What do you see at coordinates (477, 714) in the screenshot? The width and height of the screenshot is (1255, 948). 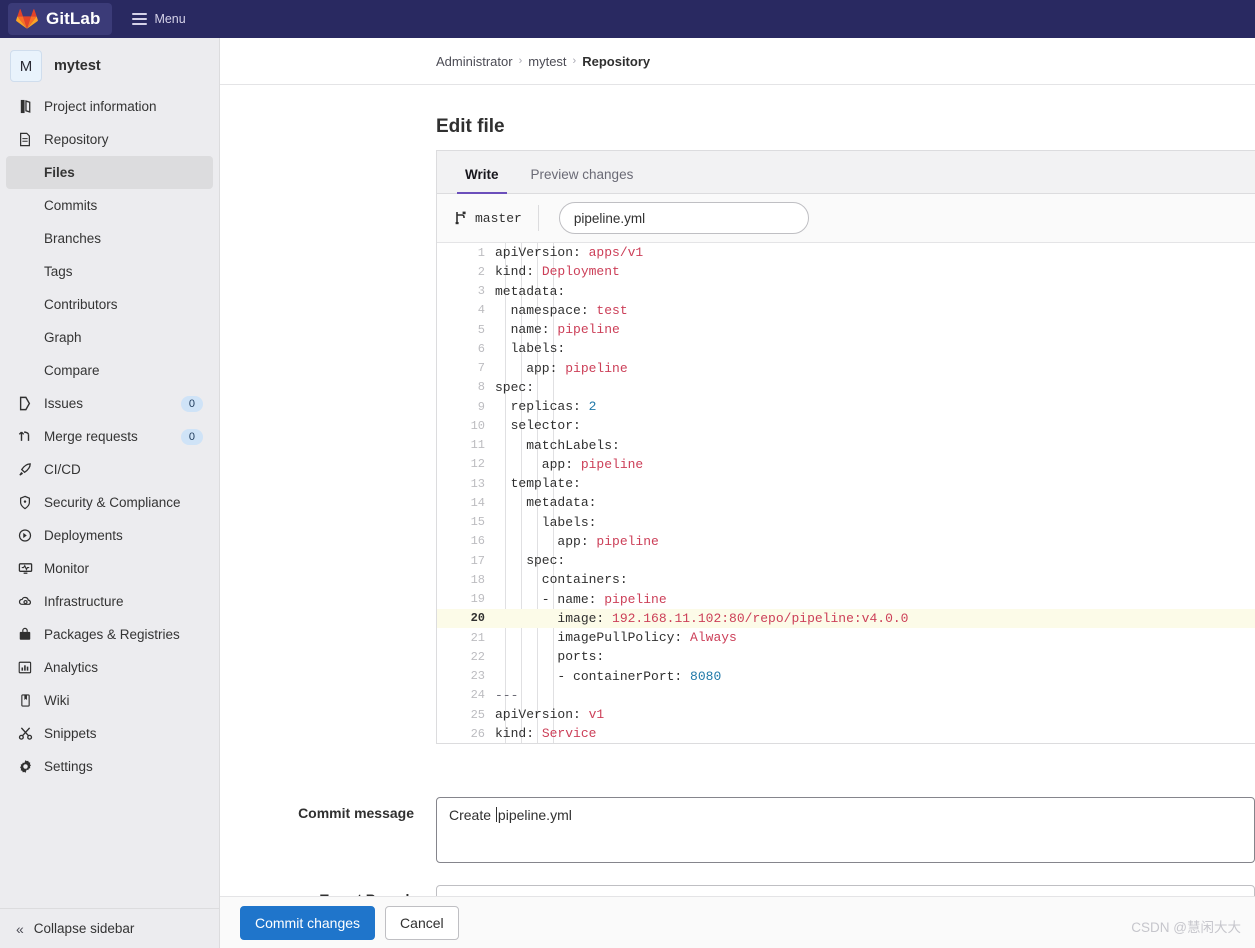 I see `line-number: 25` at bounding box center [477, 714].